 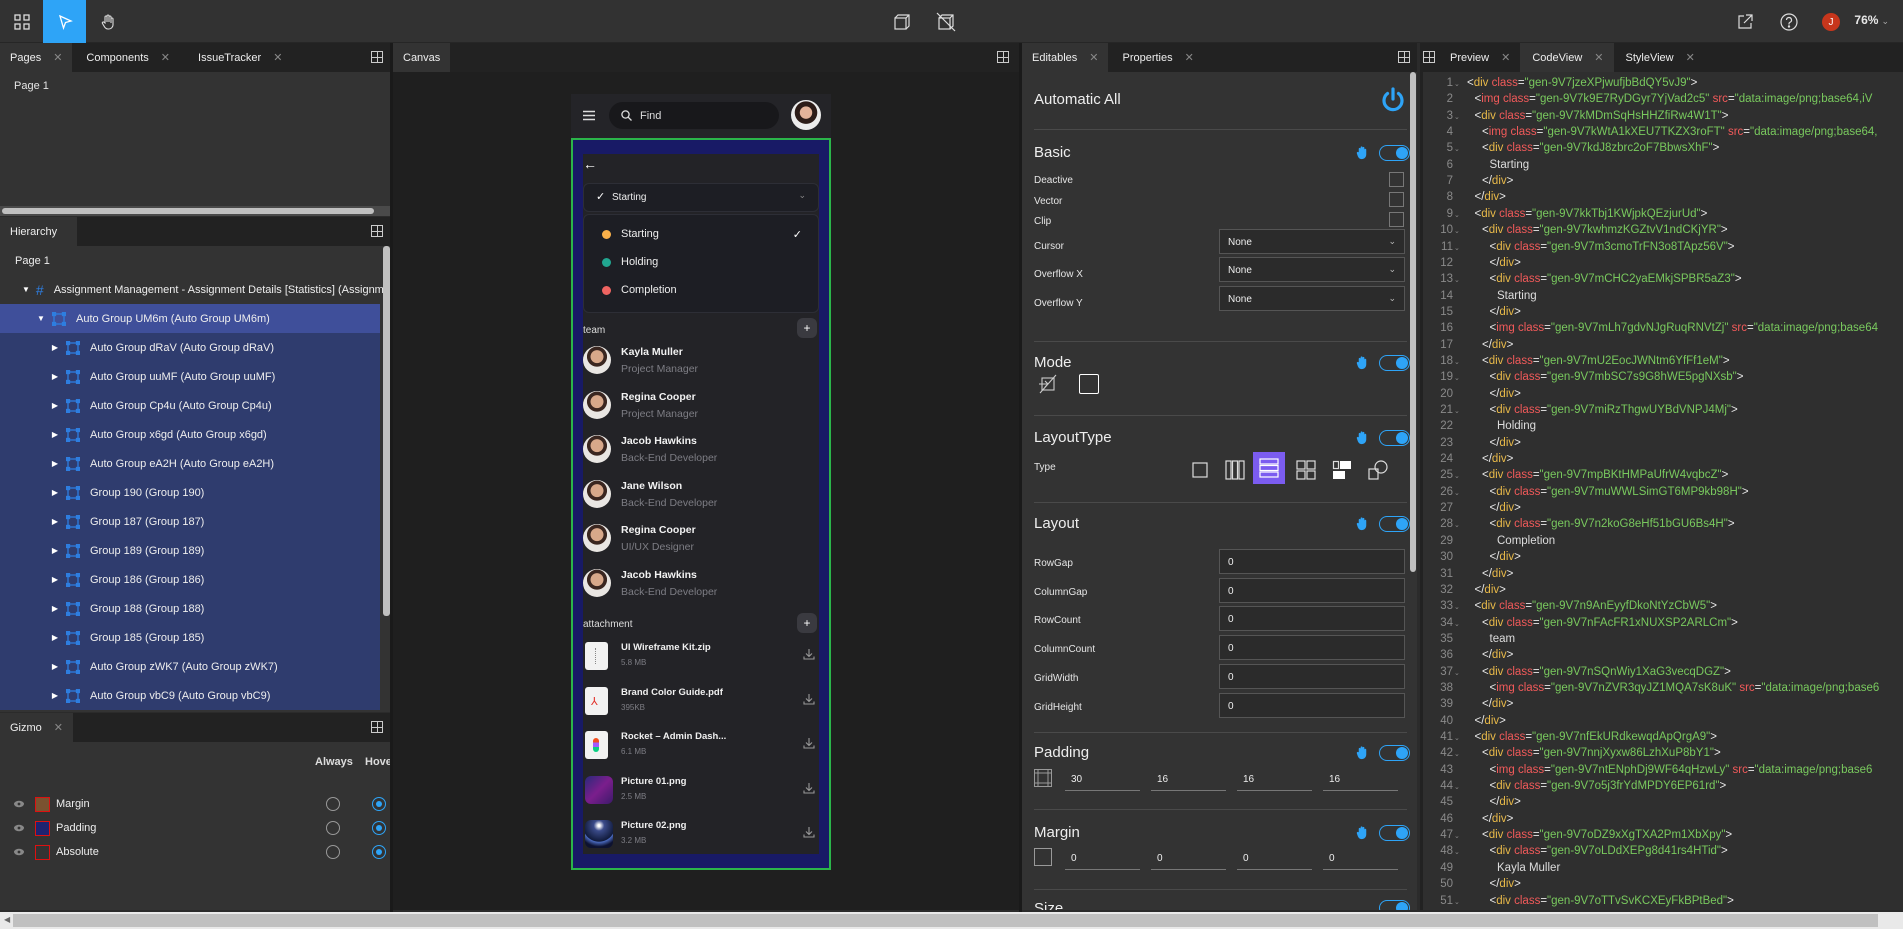 I want to click on search-input: Find, so click(x=694, y=115).